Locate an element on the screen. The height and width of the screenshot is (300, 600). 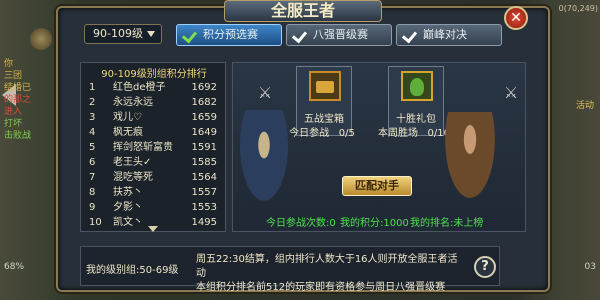
help-button: ? is located at coordinates (485, 267).